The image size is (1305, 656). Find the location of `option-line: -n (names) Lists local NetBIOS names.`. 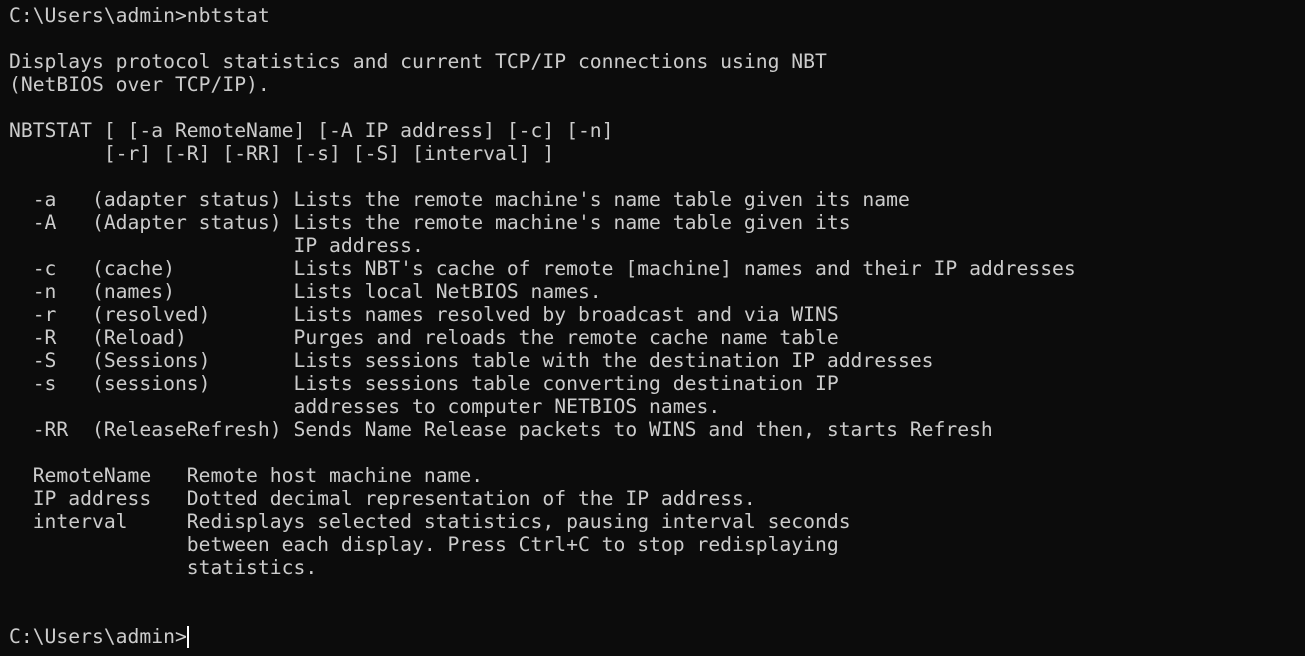

option-line: -n (names) Lists local NetBIOS names. is located at coordinates (305, 291).